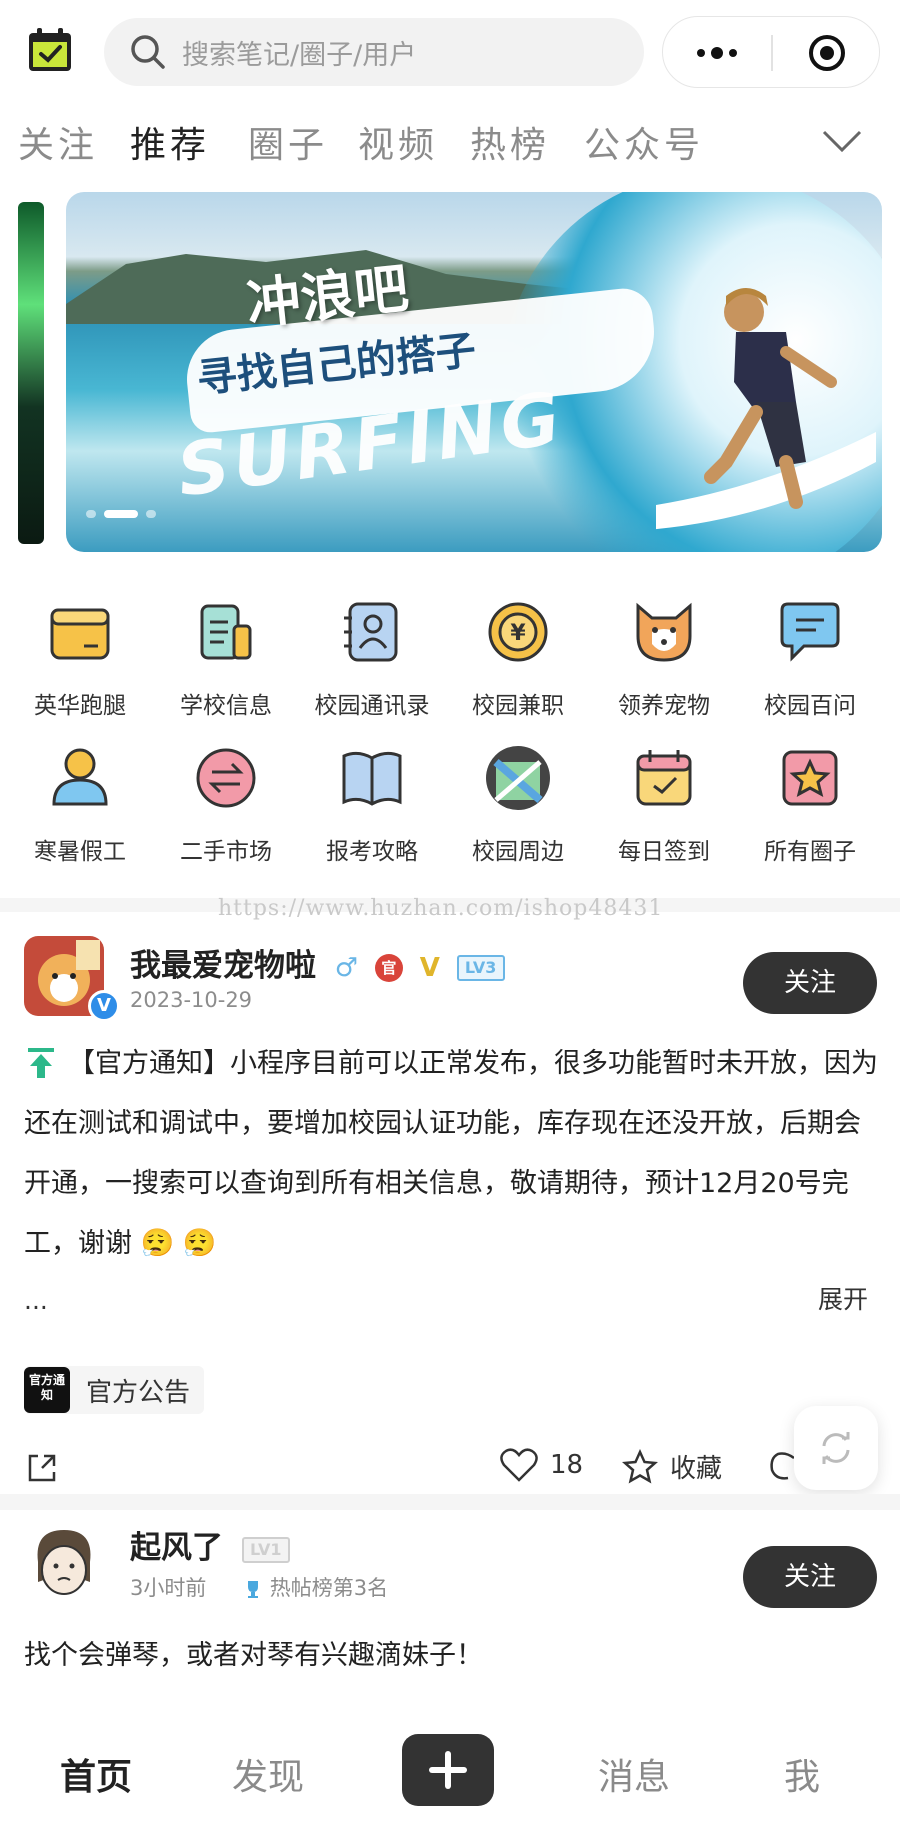 The image size is (900, 1823). I want to click on official-badge-icon: 官, so click(388, 967).